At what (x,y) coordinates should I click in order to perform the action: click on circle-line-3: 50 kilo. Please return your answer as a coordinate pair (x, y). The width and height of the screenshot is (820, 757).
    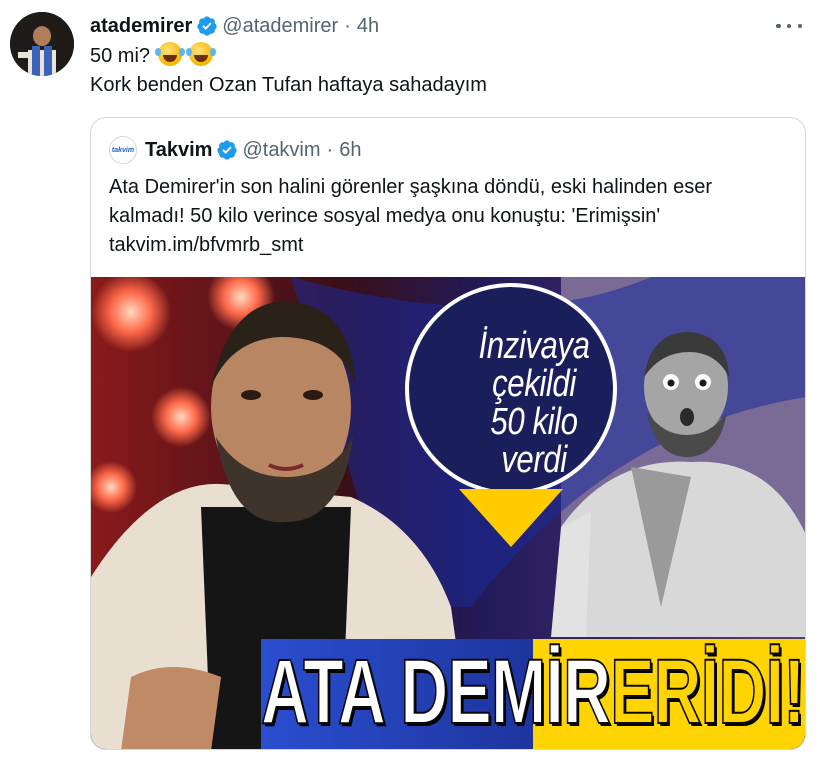
    Looking at the image, I should click on (534, 422).